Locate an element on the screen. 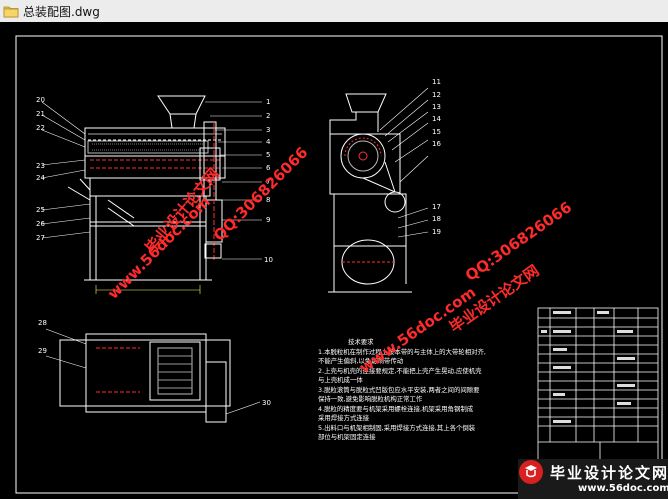  notes-line: 与上壳机成一体 is located at coordinates (340, 380).